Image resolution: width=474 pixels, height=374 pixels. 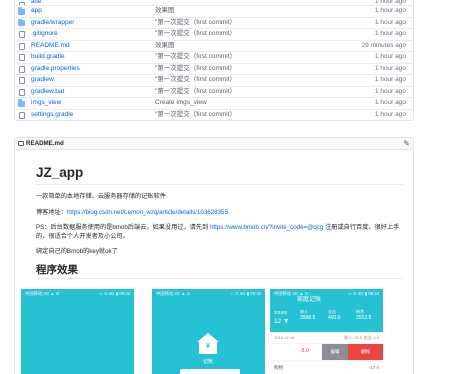 I want to click on bmob-link: https://www.bmob.cn/?invite_code=@qcg, so click(x=266, y=227).